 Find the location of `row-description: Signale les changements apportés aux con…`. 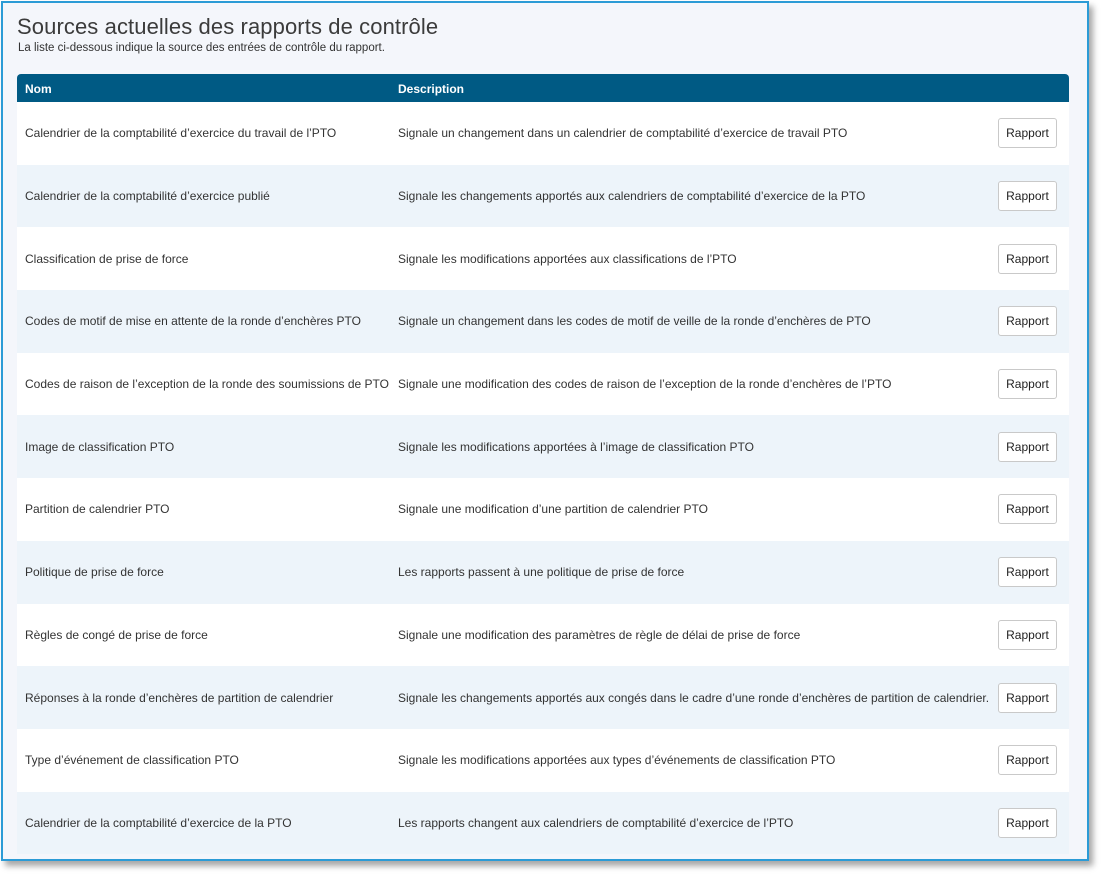

row-description: Signale les changements apportés aux con… is located at coordinates (694, 697).